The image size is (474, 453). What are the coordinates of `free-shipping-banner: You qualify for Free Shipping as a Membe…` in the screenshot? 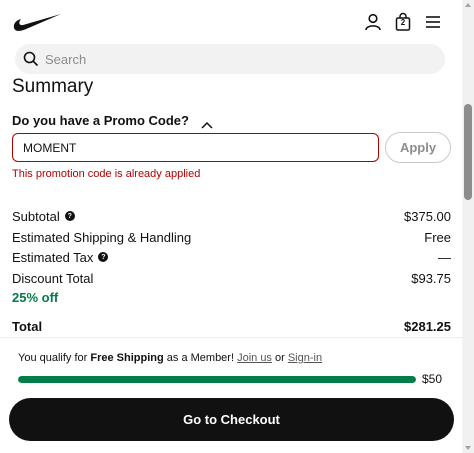 It's located at (231, 364).